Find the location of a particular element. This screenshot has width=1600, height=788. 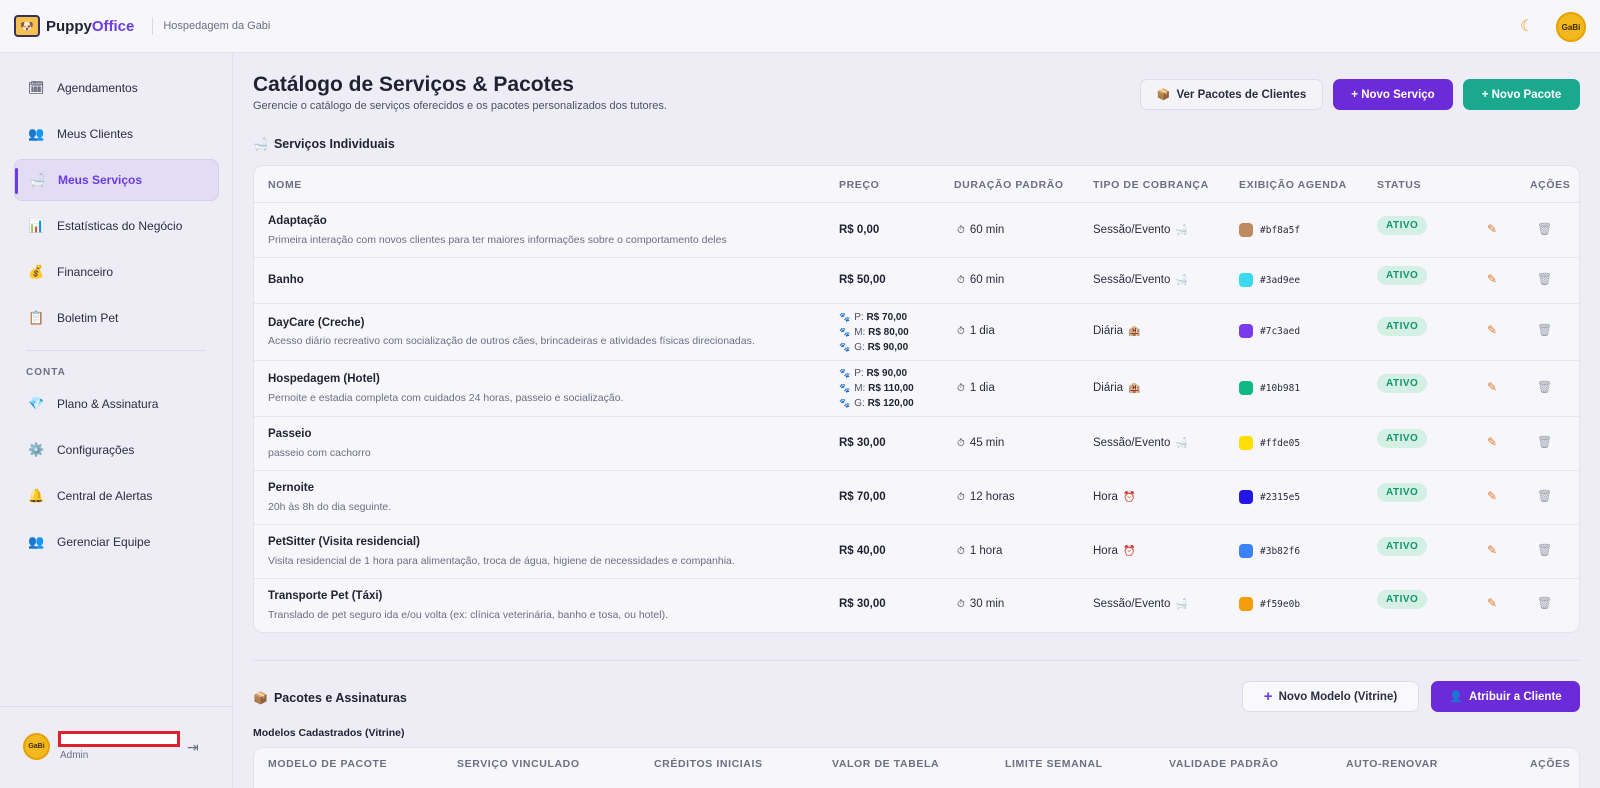

sidebar-item-estatisticas: 📊 Estatísticas do Negócio is located at coordinates (116, 226).